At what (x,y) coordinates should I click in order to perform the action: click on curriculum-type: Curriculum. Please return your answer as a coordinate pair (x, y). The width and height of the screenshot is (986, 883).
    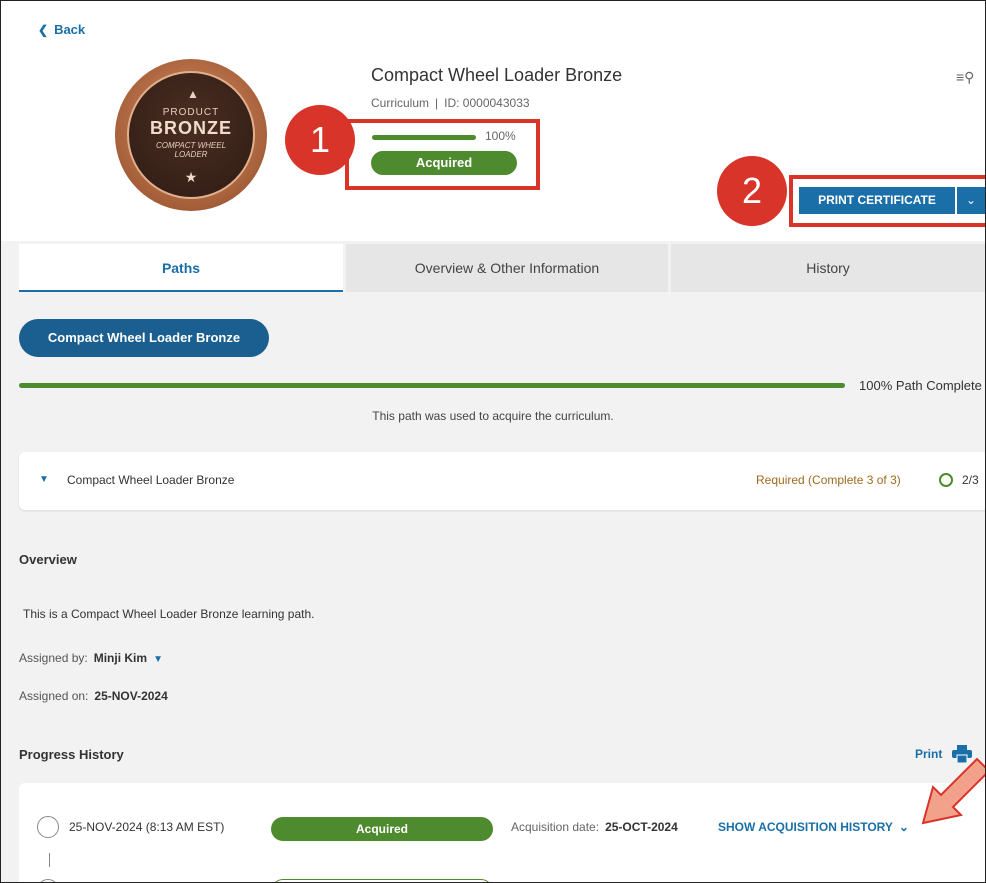
    Looking at the image, I should click on (400, 103).